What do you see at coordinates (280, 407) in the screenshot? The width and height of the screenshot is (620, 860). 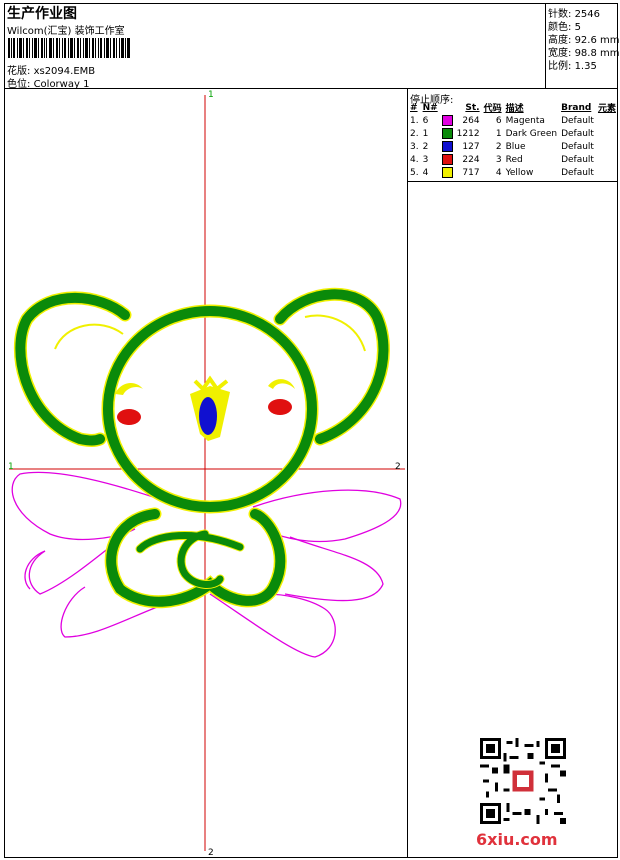 I see `right-cheek` at bounding box center [280, 407].